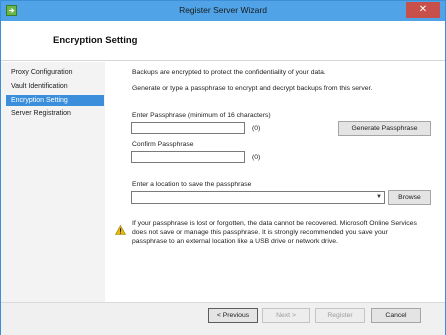  What do you see at coordinates (258, 197) in the screenshot?
I see `save-location-dropdown: ▼` at bounding box center [258, 197].